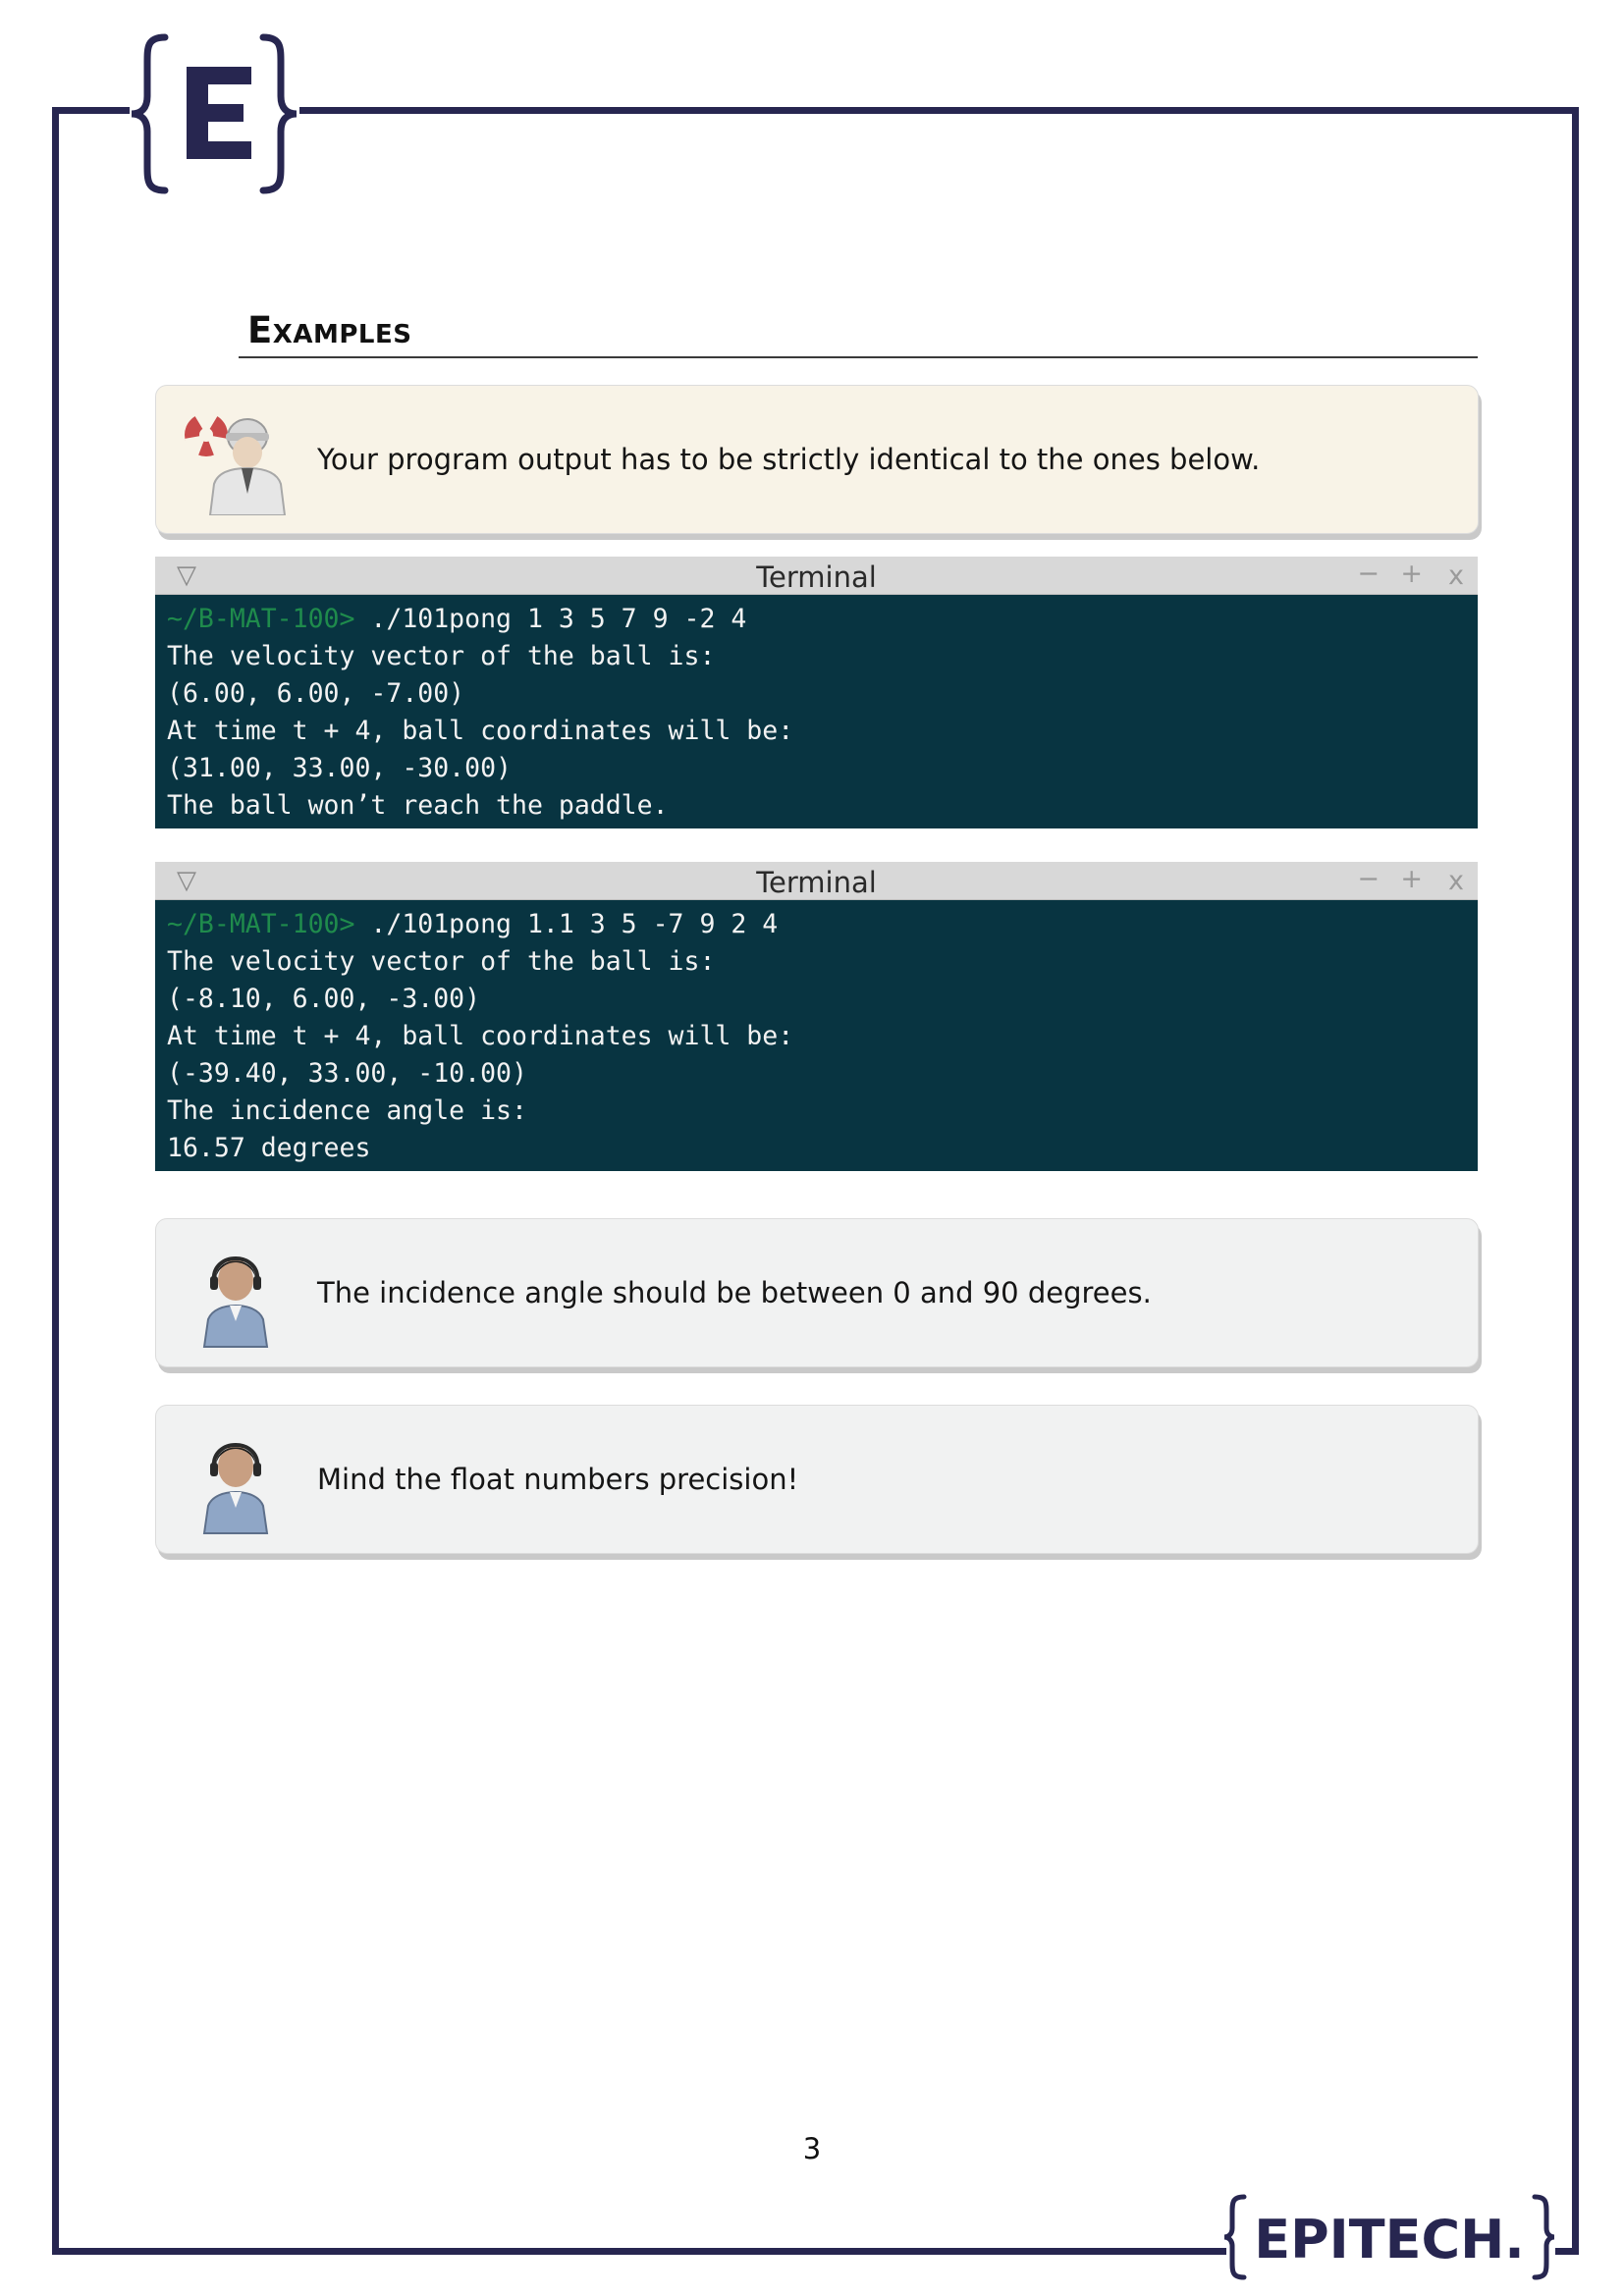  I want to click on page-number: 3, so click(812, 2148).